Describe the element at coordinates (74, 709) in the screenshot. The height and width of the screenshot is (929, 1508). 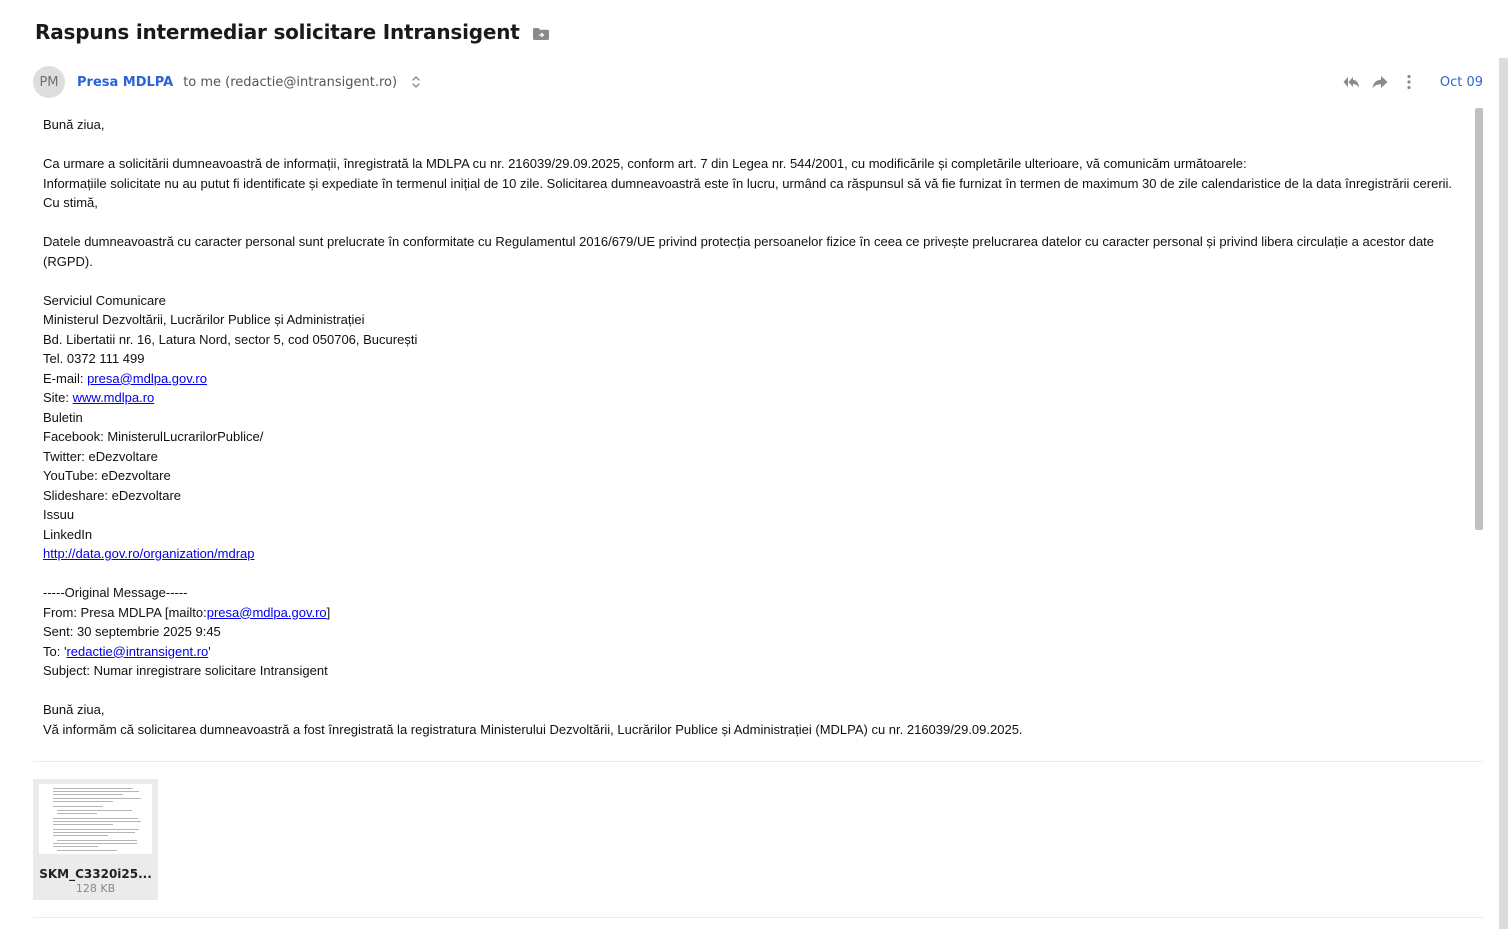
I see `original-greeting: Bună ziua,` at that location.